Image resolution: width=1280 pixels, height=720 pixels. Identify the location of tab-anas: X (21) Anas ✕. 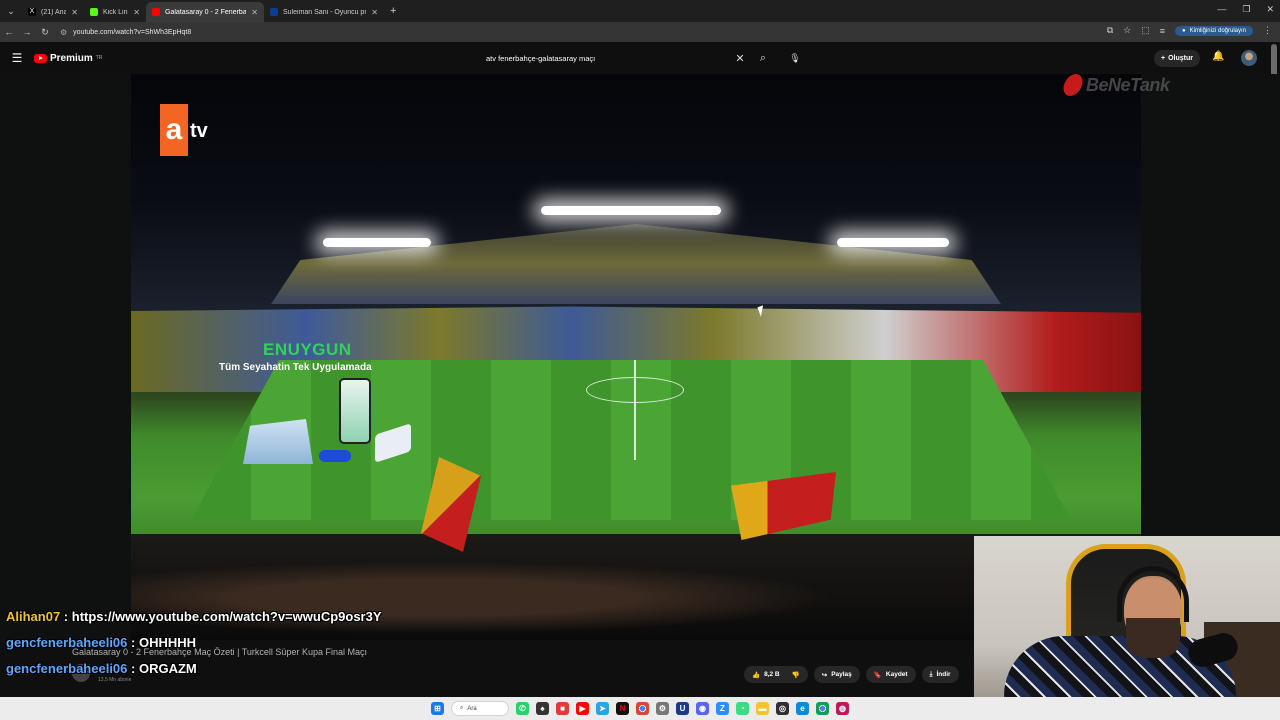
(53, 12).